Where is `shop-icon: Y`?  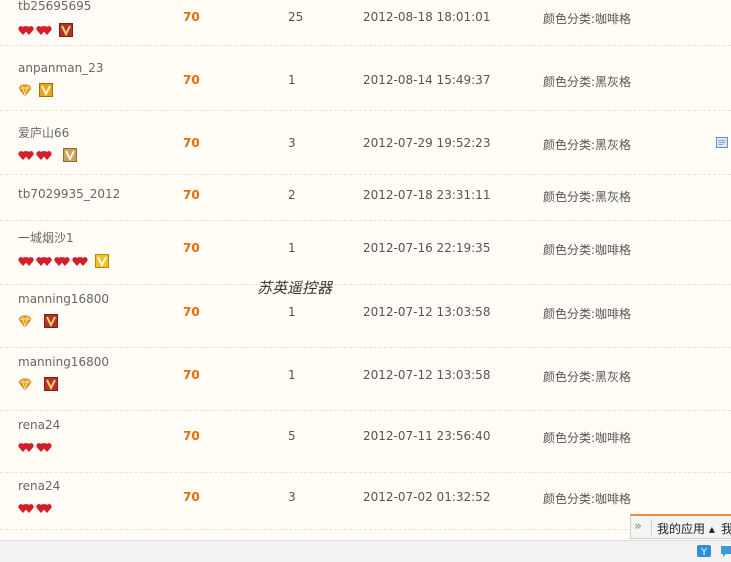
shop-icon: Y is located at coordinates (704, 551).